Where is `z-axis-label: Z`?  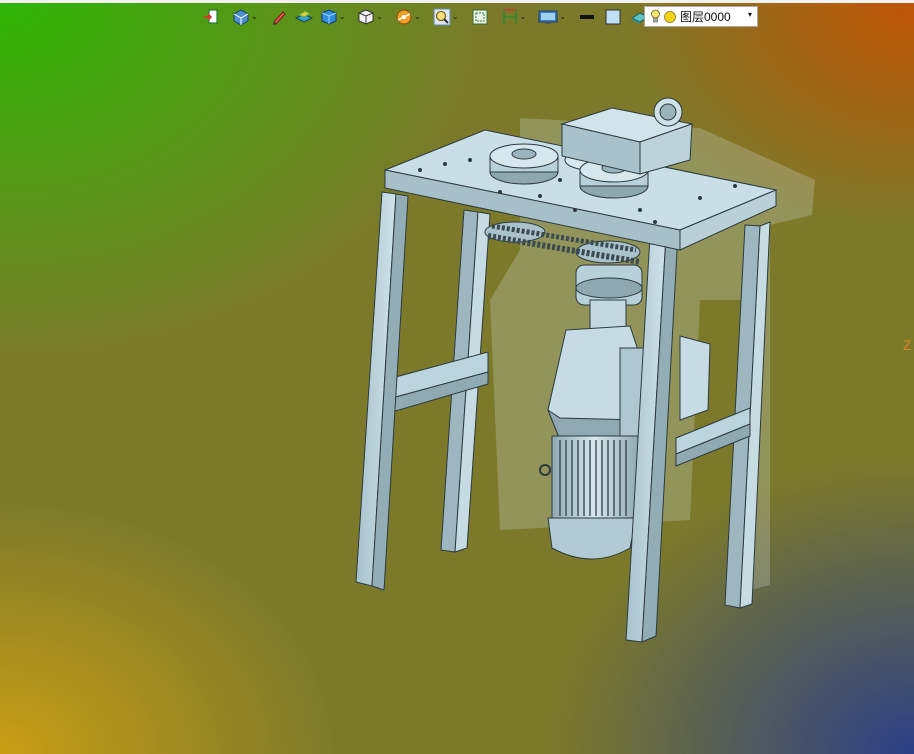 z-axis-label: Z is located at coordinates (907, 345).